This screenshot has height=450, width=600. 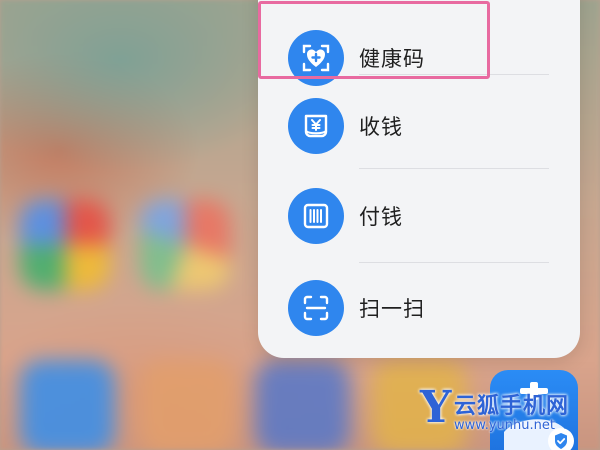 I want to click on menu-item-label: 扫一扫, so click(x=392, y=309).